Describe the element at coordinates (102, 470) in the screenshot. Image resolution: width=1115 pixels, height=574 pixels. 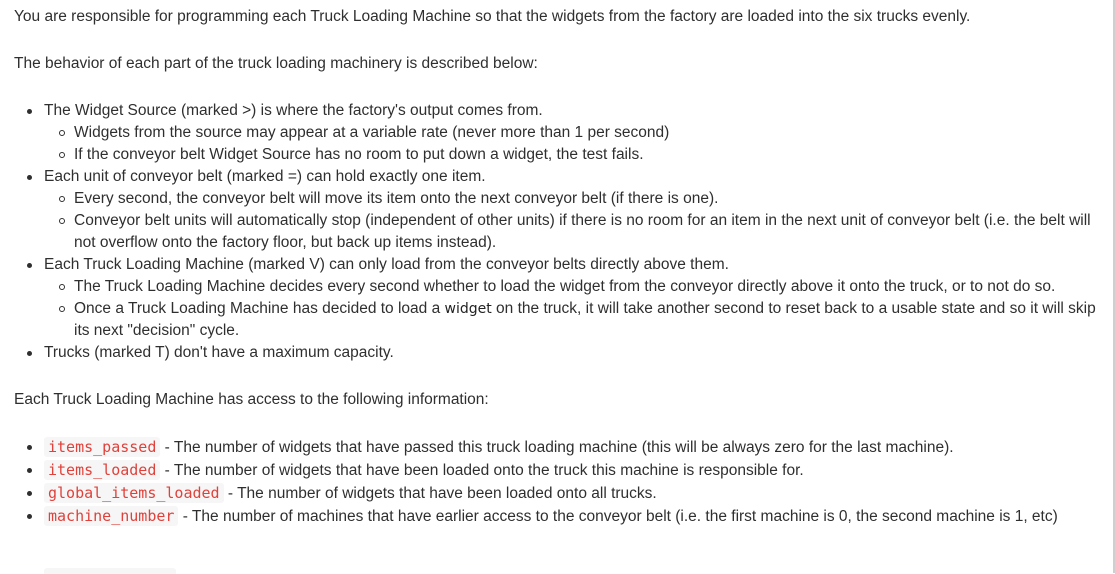
I see `items-loaded-code: items_loaded` at that location.